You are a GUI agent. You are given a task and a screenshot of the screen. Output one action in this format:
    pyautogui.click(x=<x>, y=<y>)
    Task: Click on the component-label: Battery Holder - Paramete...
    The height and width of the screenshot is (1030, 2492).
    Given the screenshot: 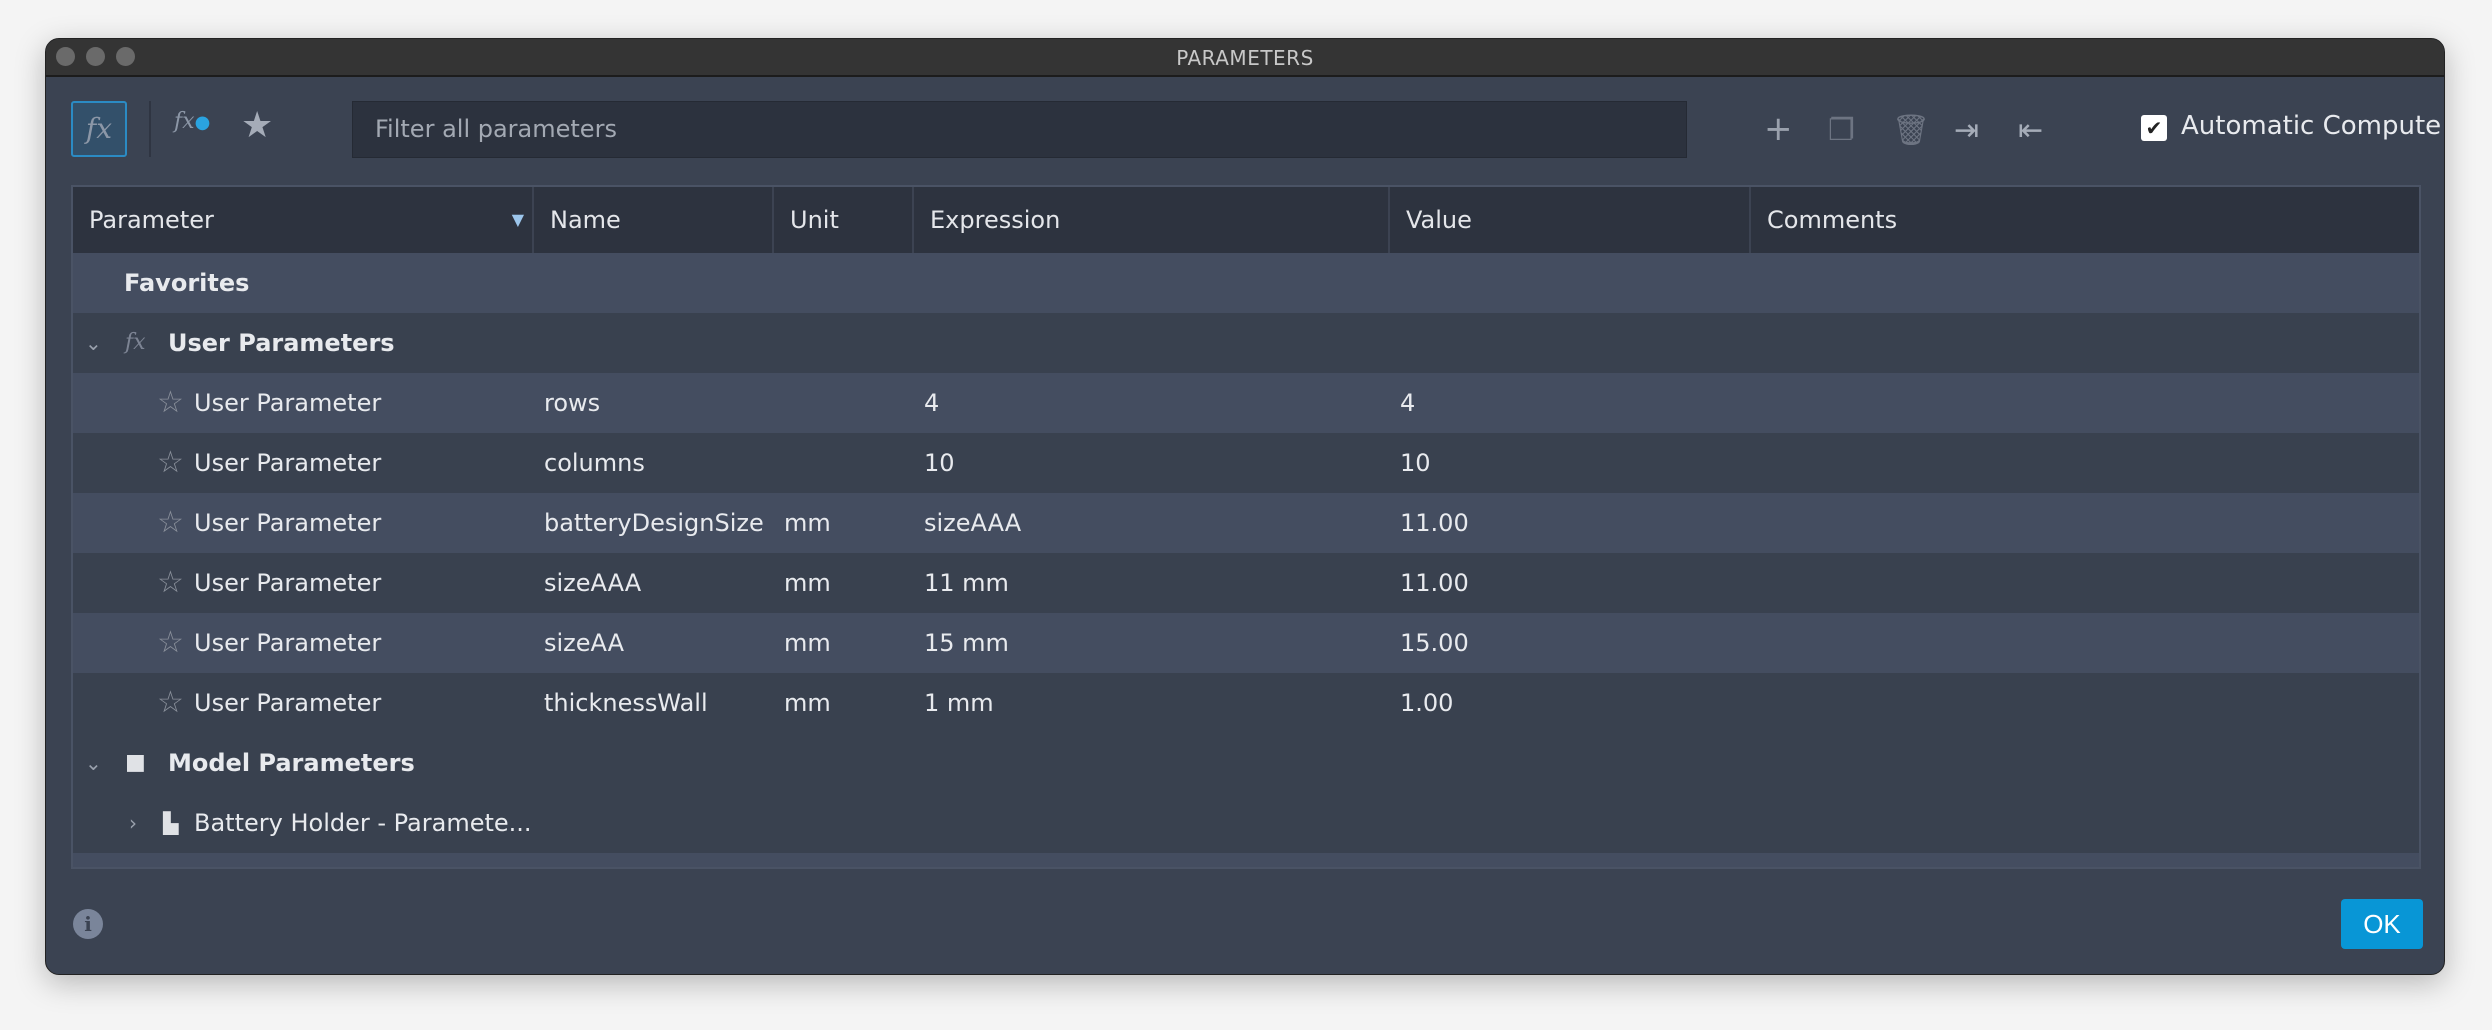 What is the action you would take?
    pyautogui.click(x=363, y=823)
    